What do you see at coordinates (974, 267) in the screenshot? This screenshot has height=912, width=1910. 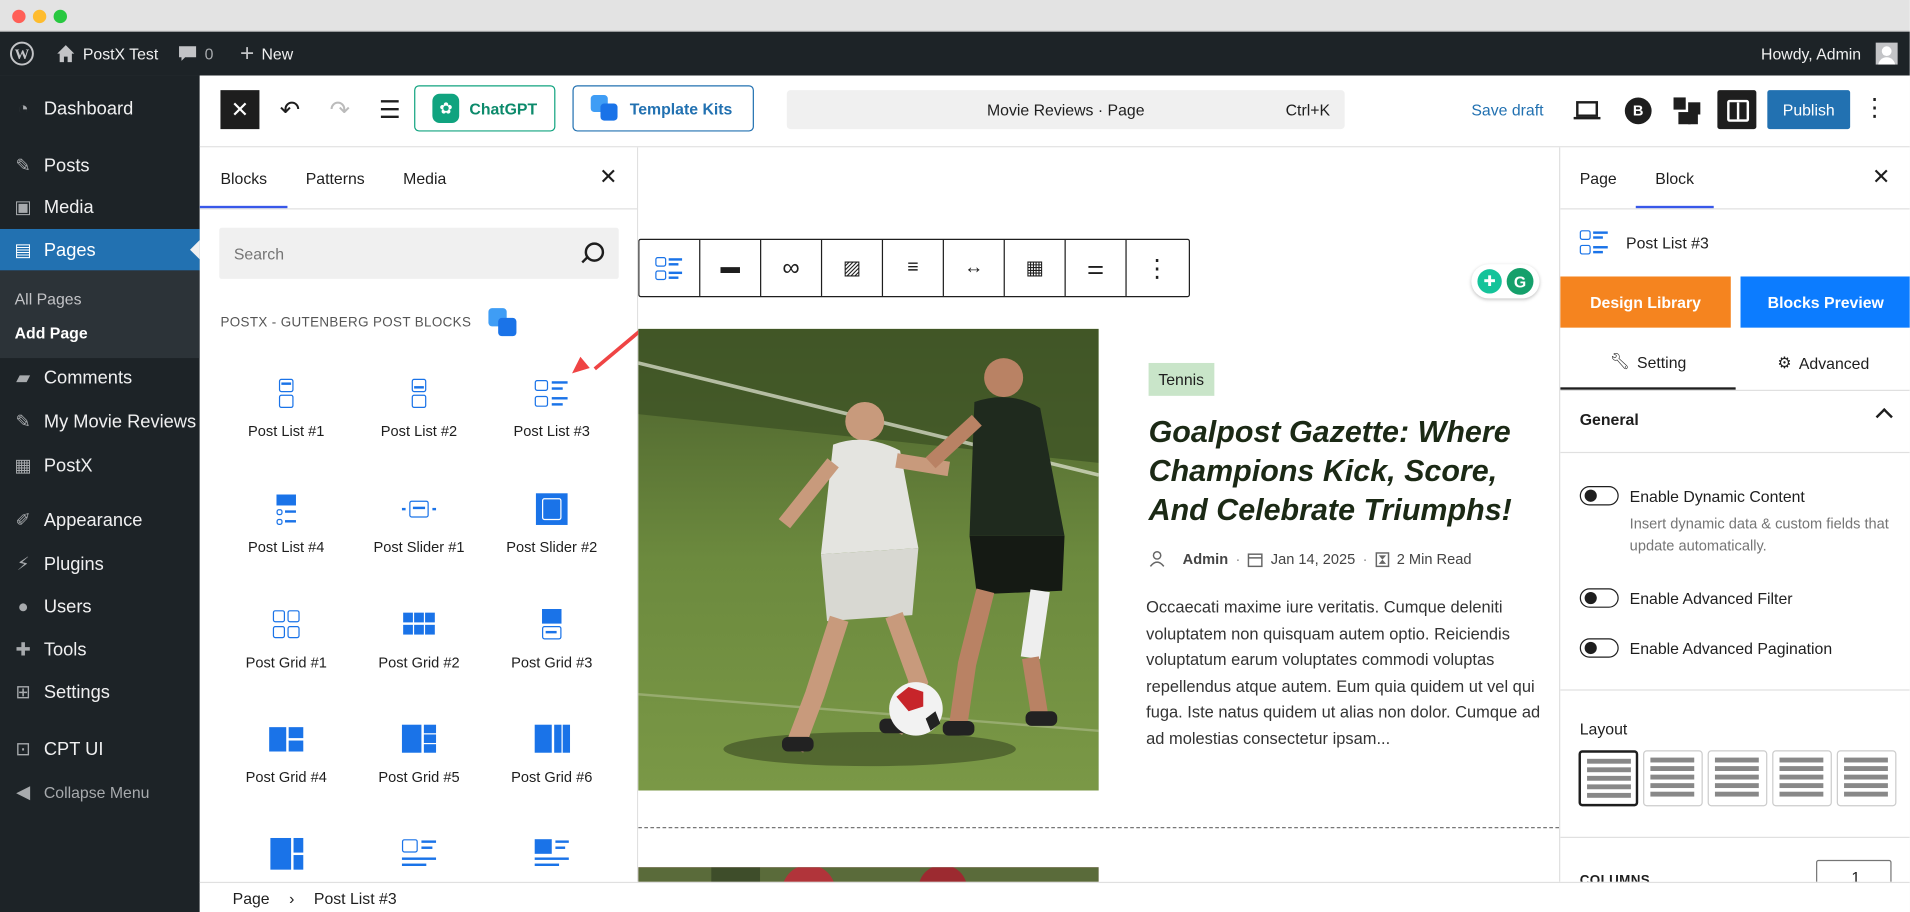 I see `spacing-button: ↔` at bounding box center [974, 267].